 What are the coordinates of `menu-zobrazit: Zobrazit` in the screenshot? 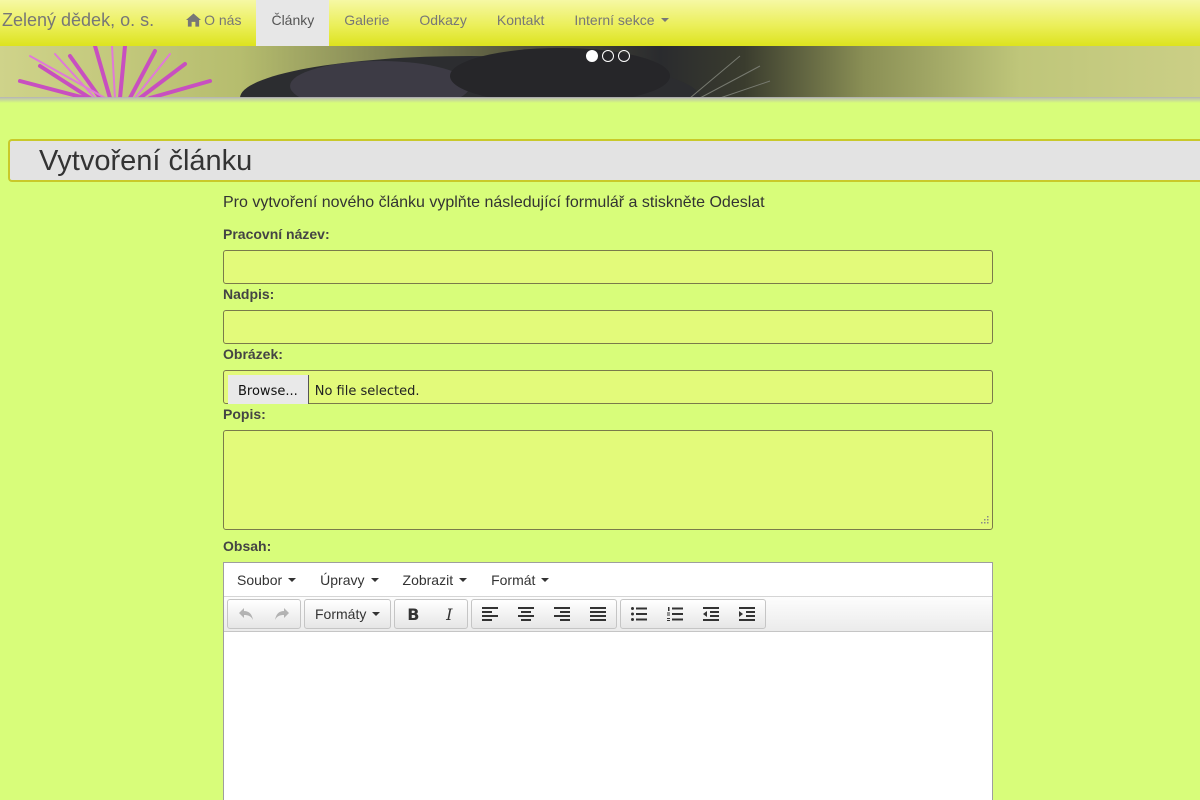 It's located at (435, 580).